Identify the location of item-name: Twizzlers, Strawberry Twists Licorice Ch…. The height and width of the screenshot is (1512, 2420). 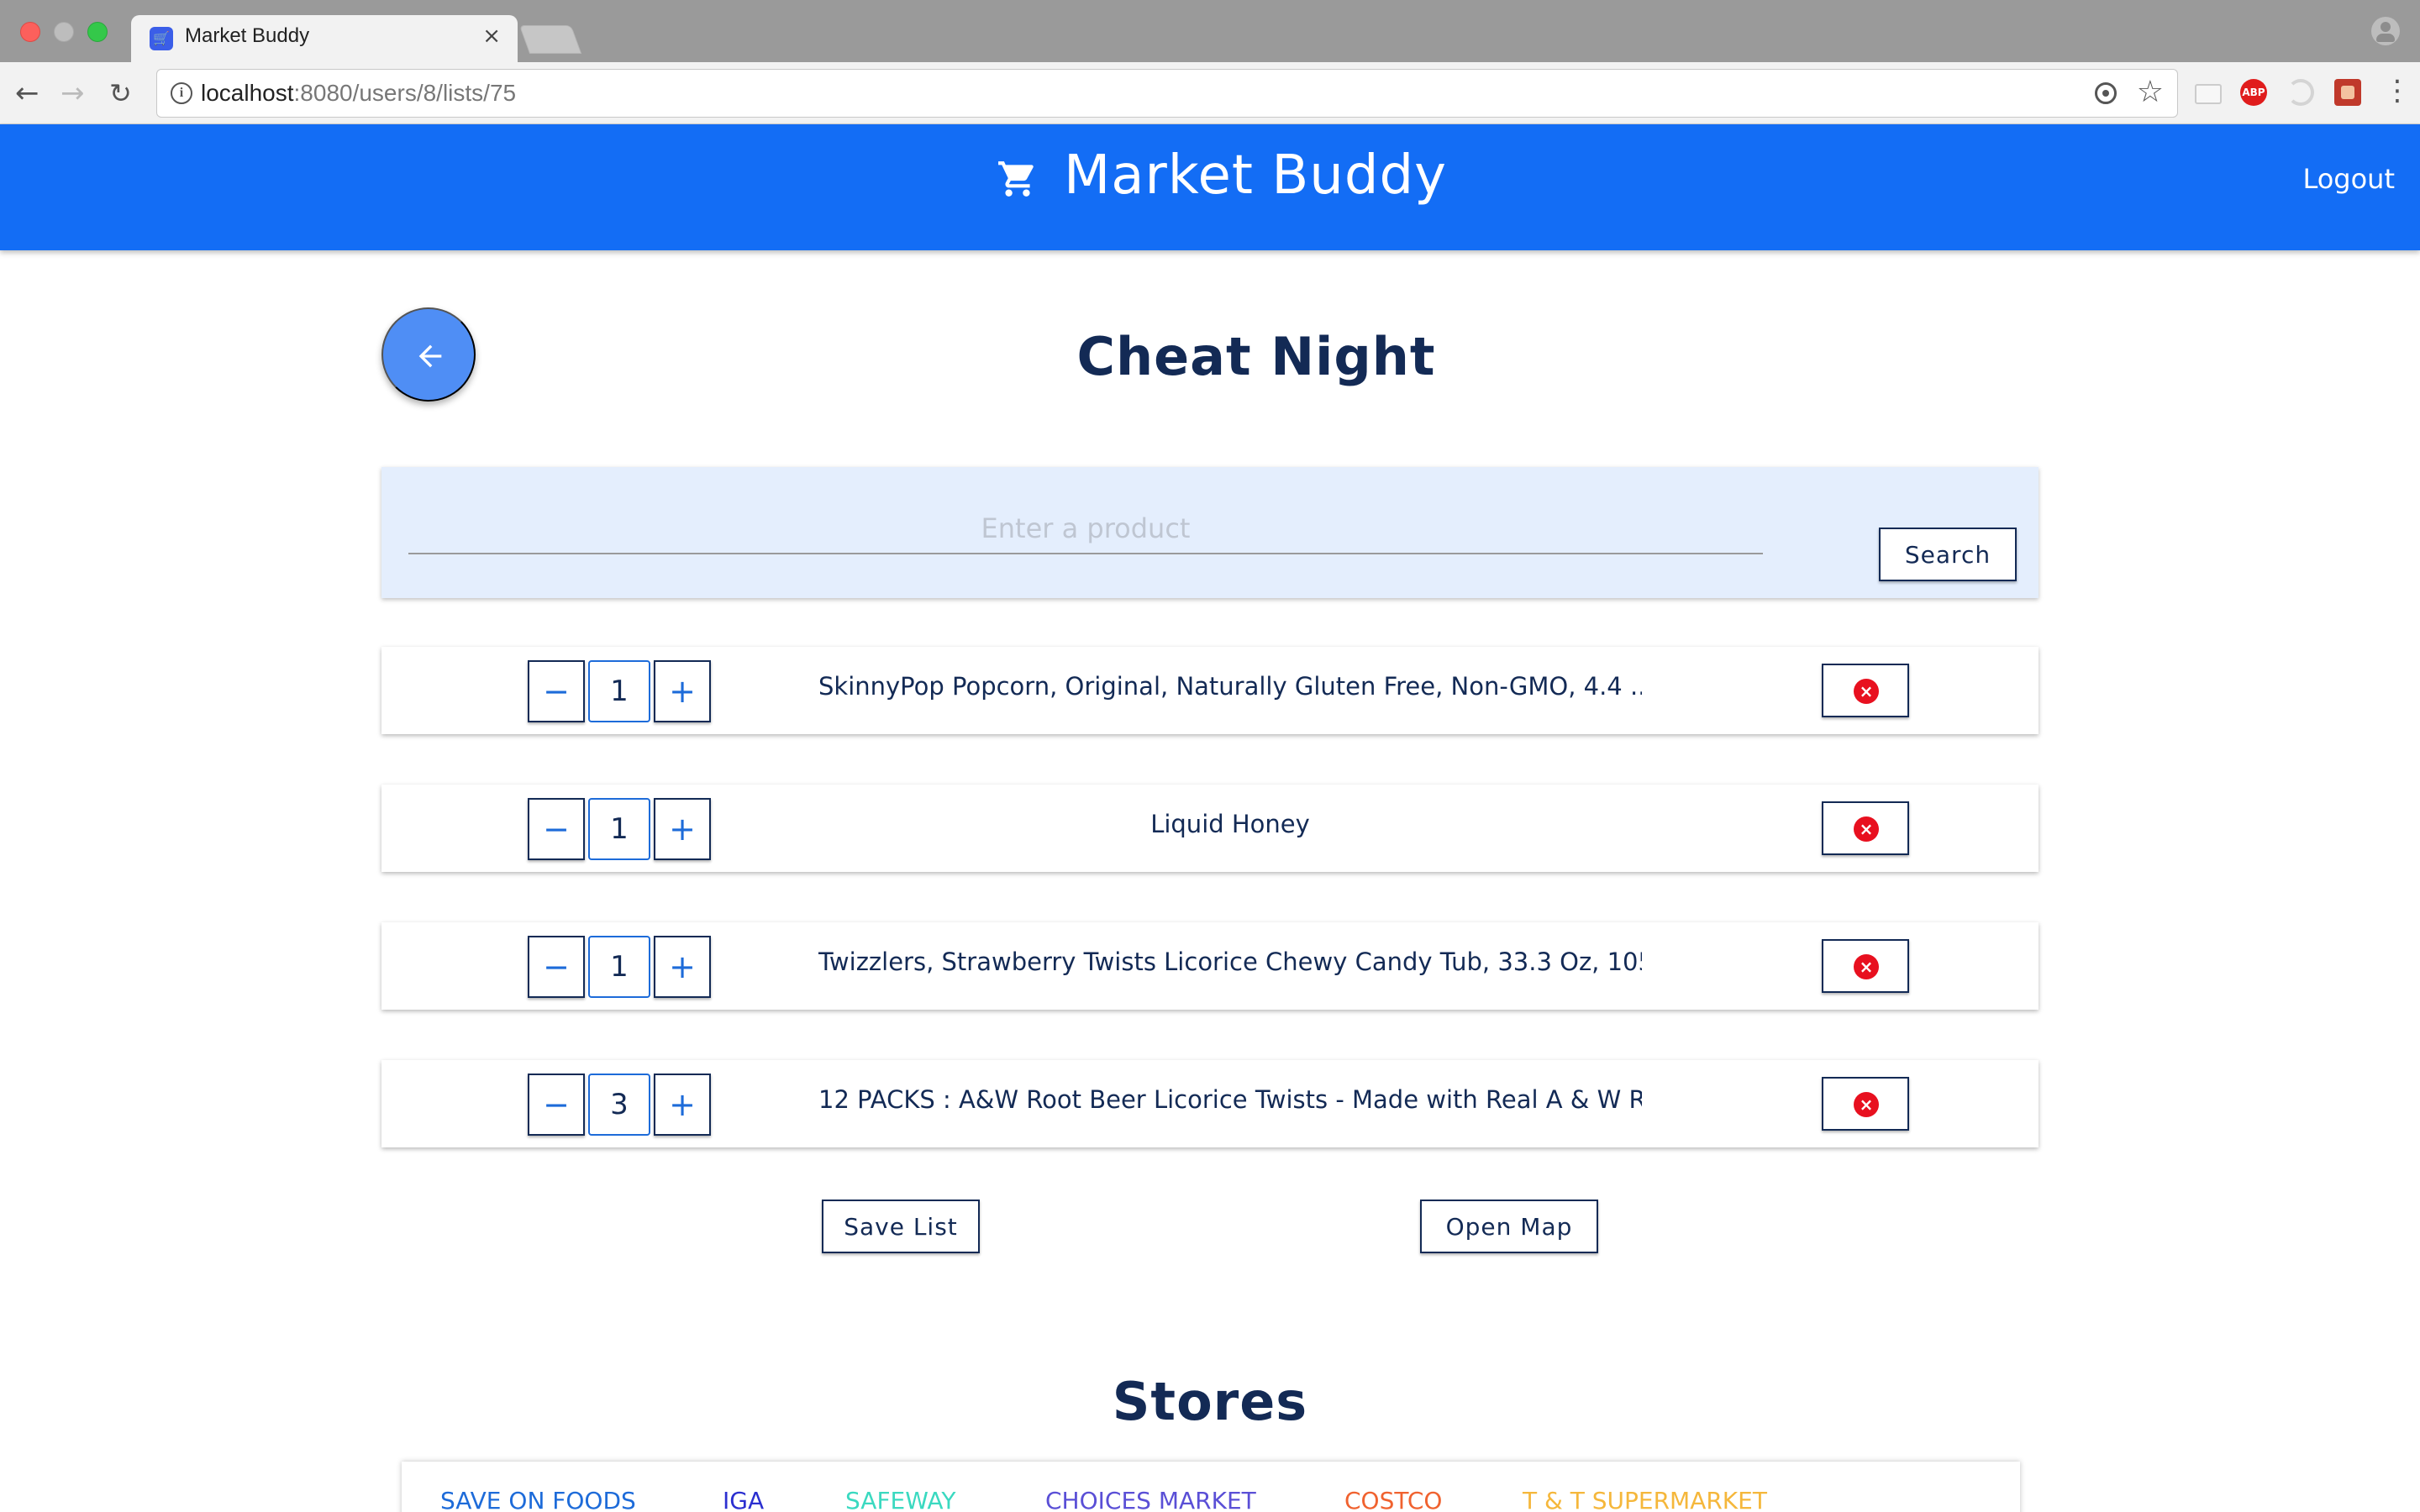
(1230, 962).